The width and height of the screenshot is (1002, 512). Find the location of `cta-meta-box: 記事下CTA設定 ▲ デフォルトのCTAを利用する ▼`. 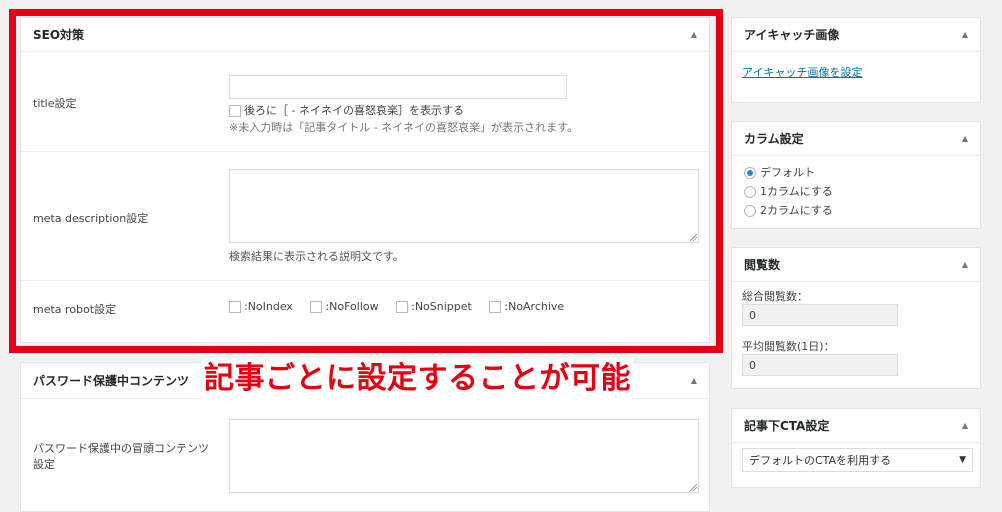

cta-meta-box: 記事下CTA設定 ▲ デフォルトのCTAを利用する ▼ is located at coordinates (856, 448).